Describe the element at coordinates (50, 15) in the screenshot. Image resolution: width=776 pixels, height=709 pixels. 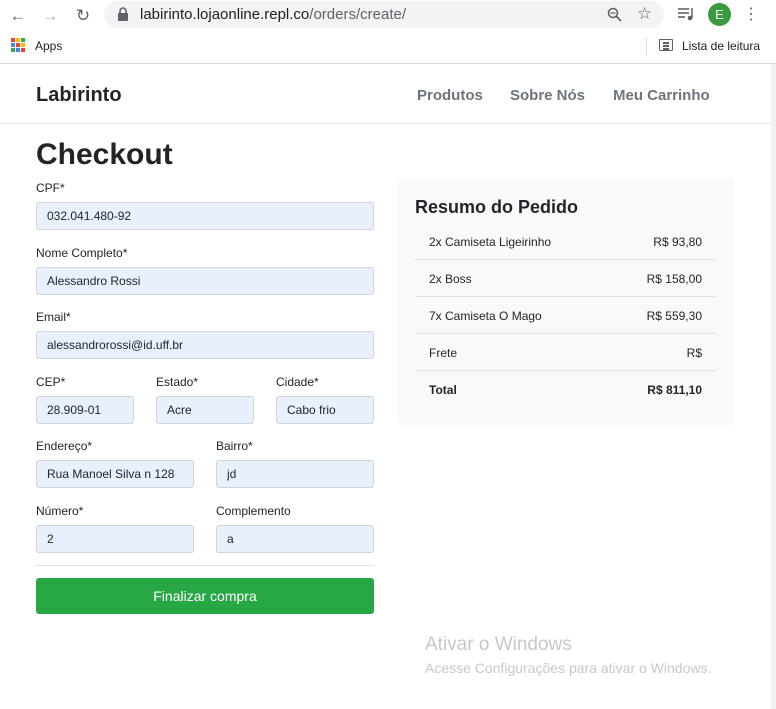
I see `forward-arrow-icon: →` at that location.